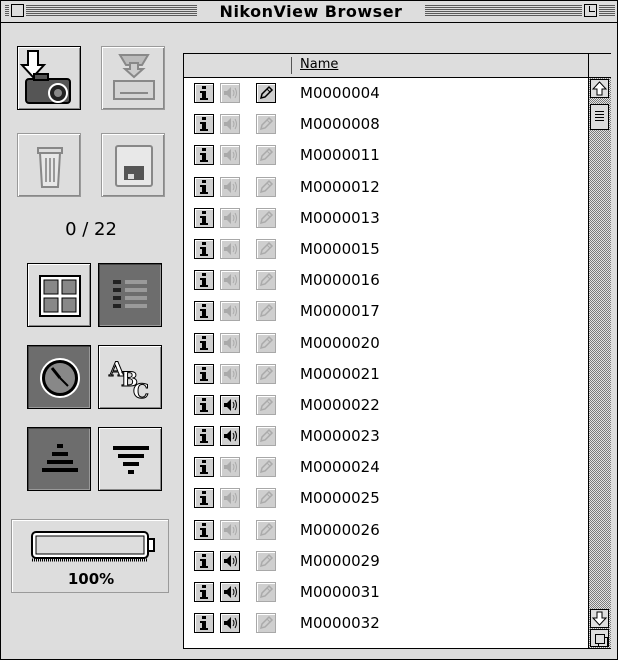 Image resolution: width=618 pixels, height=660 pixels. I want to click on list-row: M0000013, so click(386, 218).